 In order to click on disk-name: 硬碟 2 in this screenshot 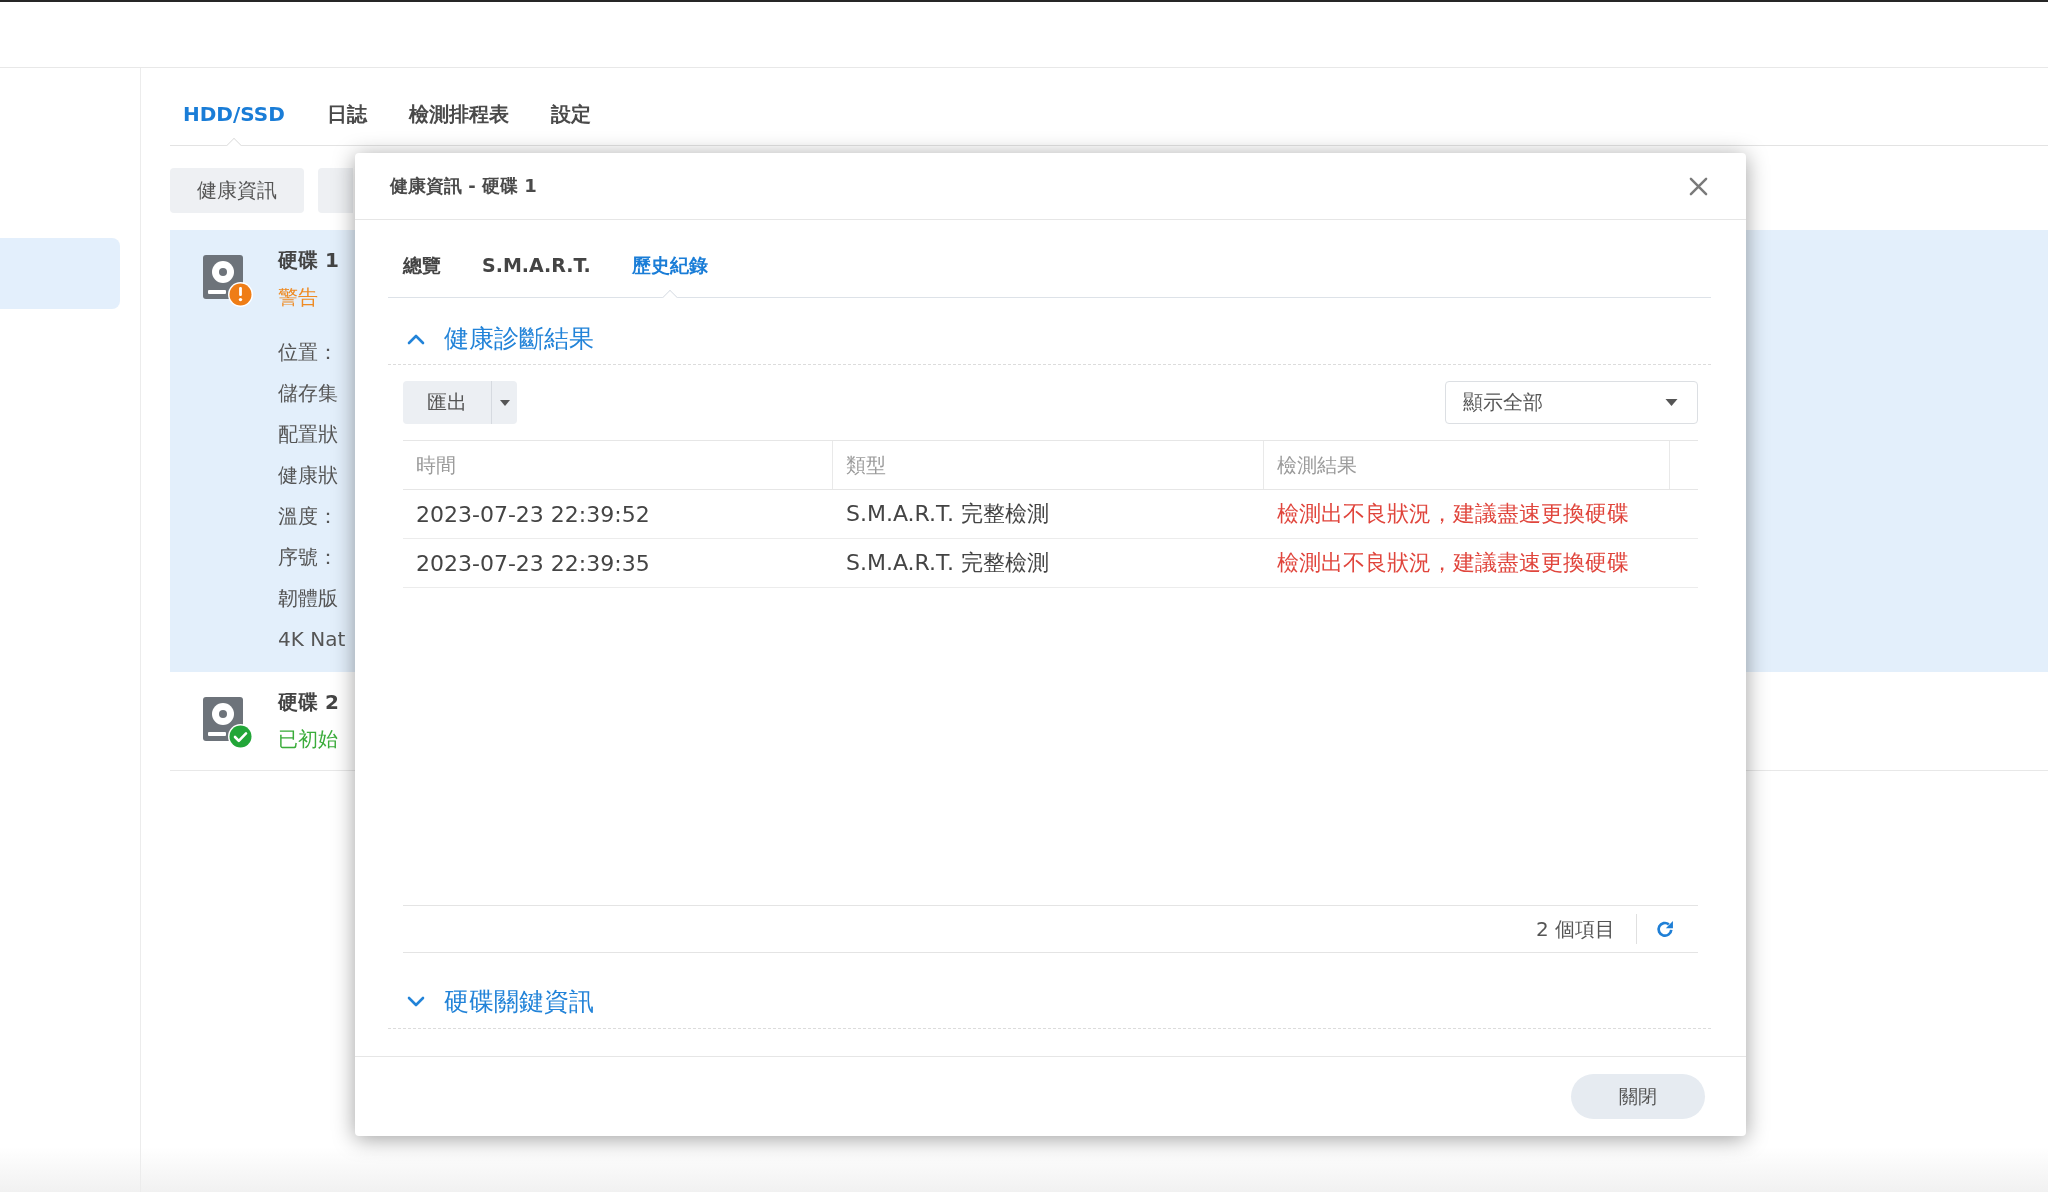, I will do `click(308, 702)`.